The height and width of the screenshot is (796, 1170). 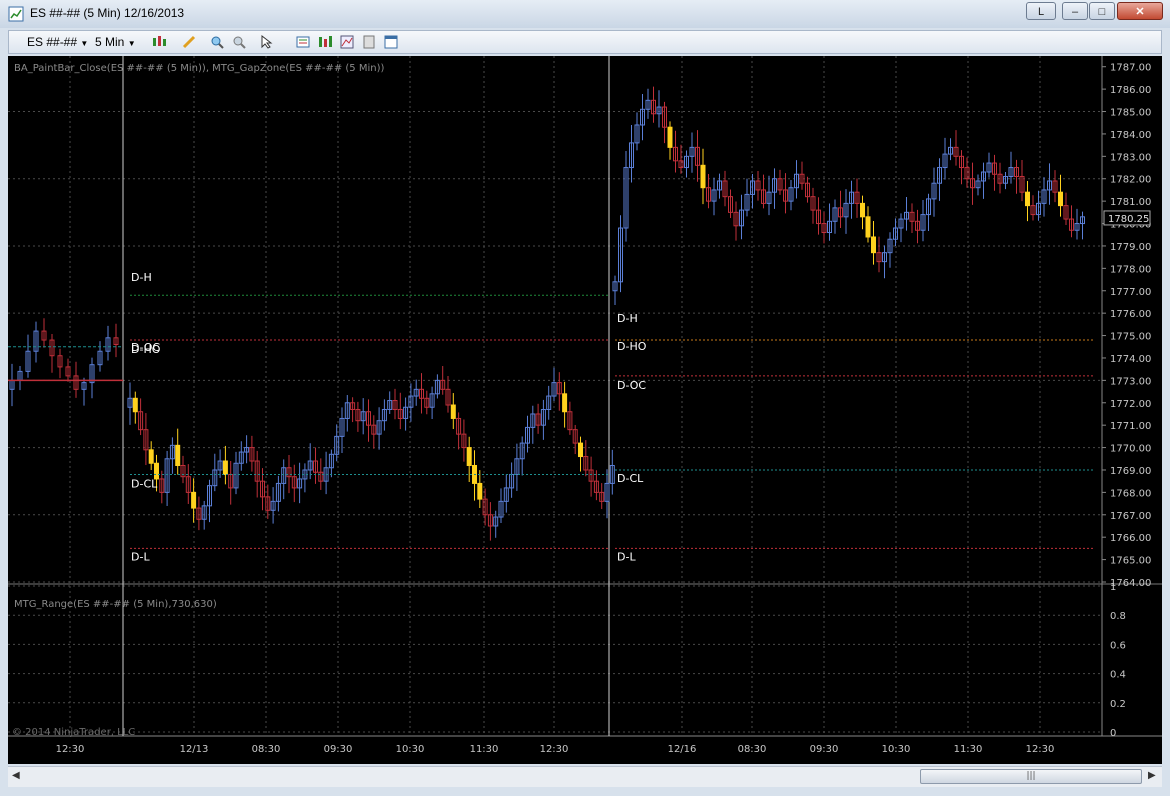 I want to click on last-price-label: 1780.25, so click(x=1128, y=219).